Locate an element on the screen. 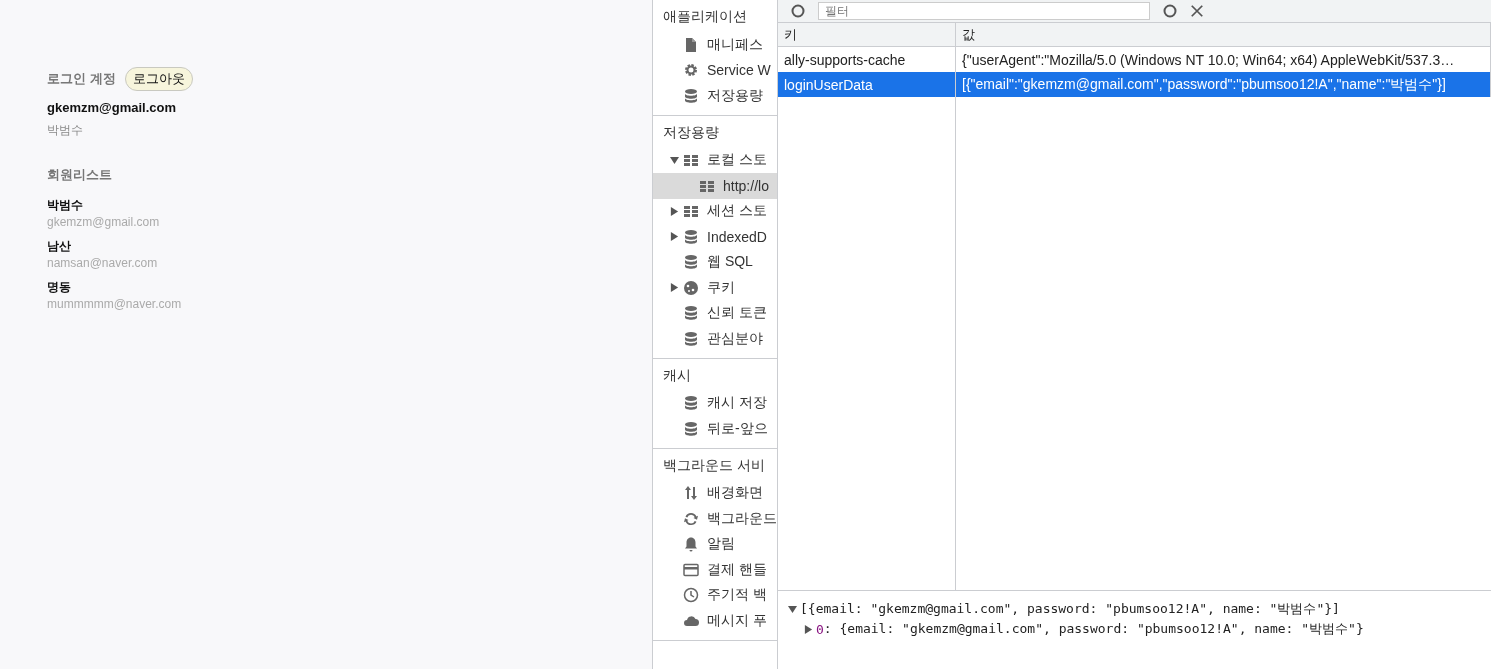  preview-text: : {email: "gkemzm@gmail.com", password: "pbumsoo12!A", name: "박범수"} is located at coordinates (1093, 629).